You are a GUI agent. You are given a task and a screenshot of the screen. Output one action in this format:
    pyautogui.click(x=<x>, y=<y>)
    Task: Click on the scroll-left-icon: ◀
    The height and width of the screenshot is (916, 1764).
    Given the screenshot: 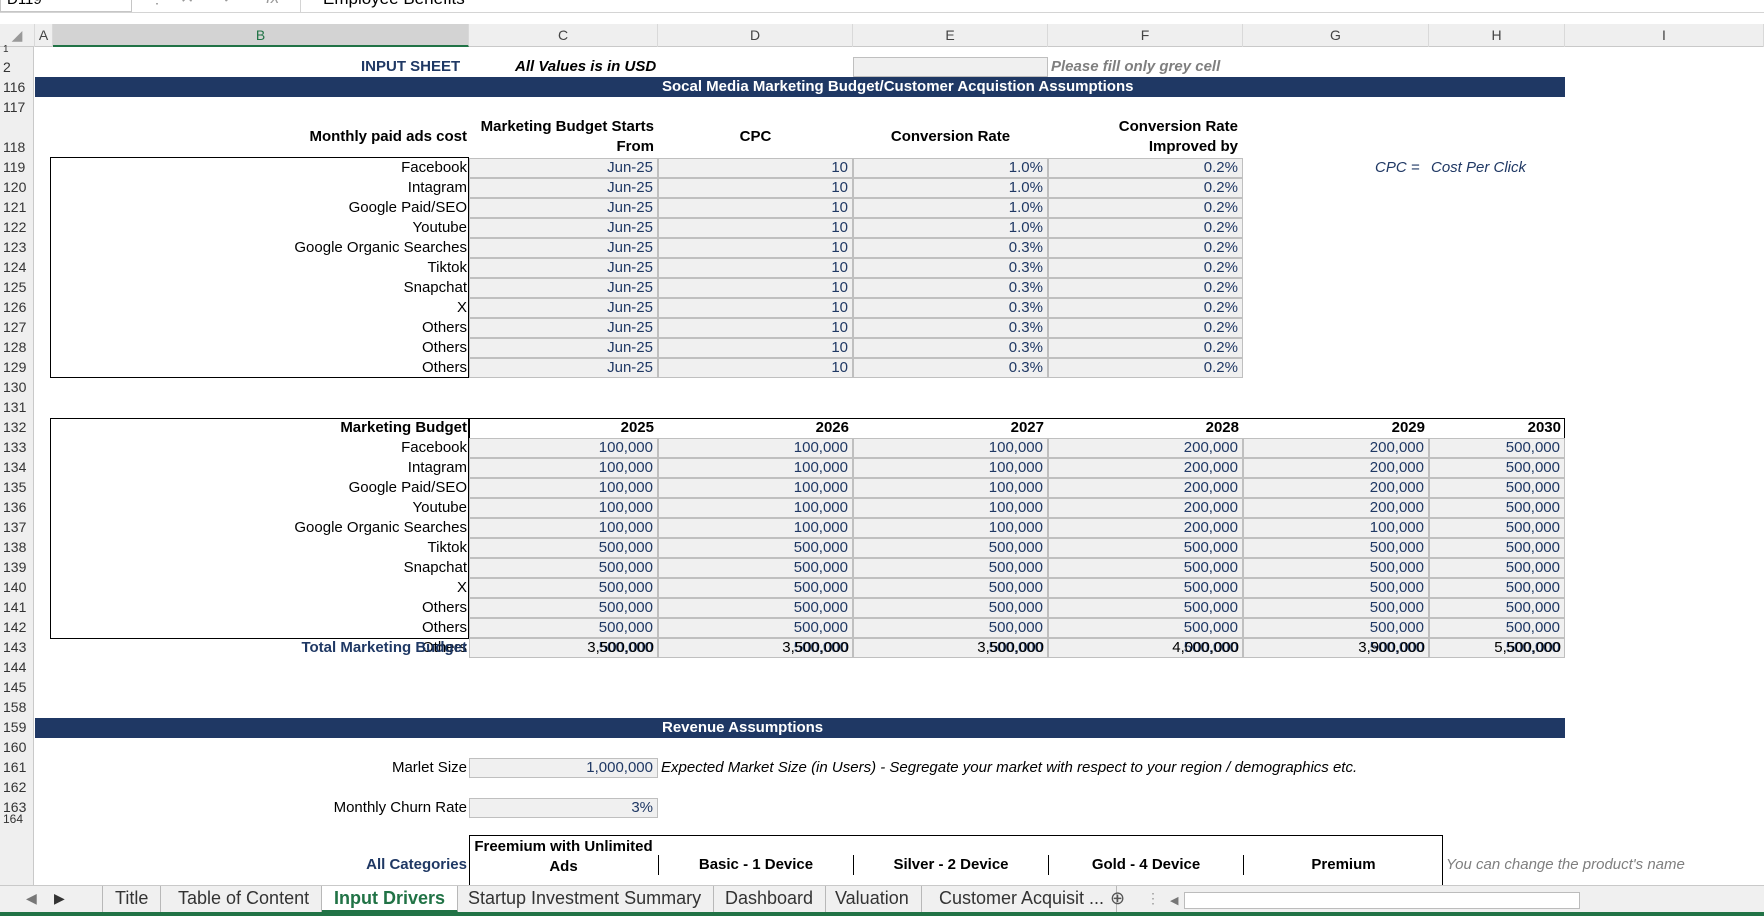 What is the action you would take?
    pyautogui.click(x=31, y=898)
    